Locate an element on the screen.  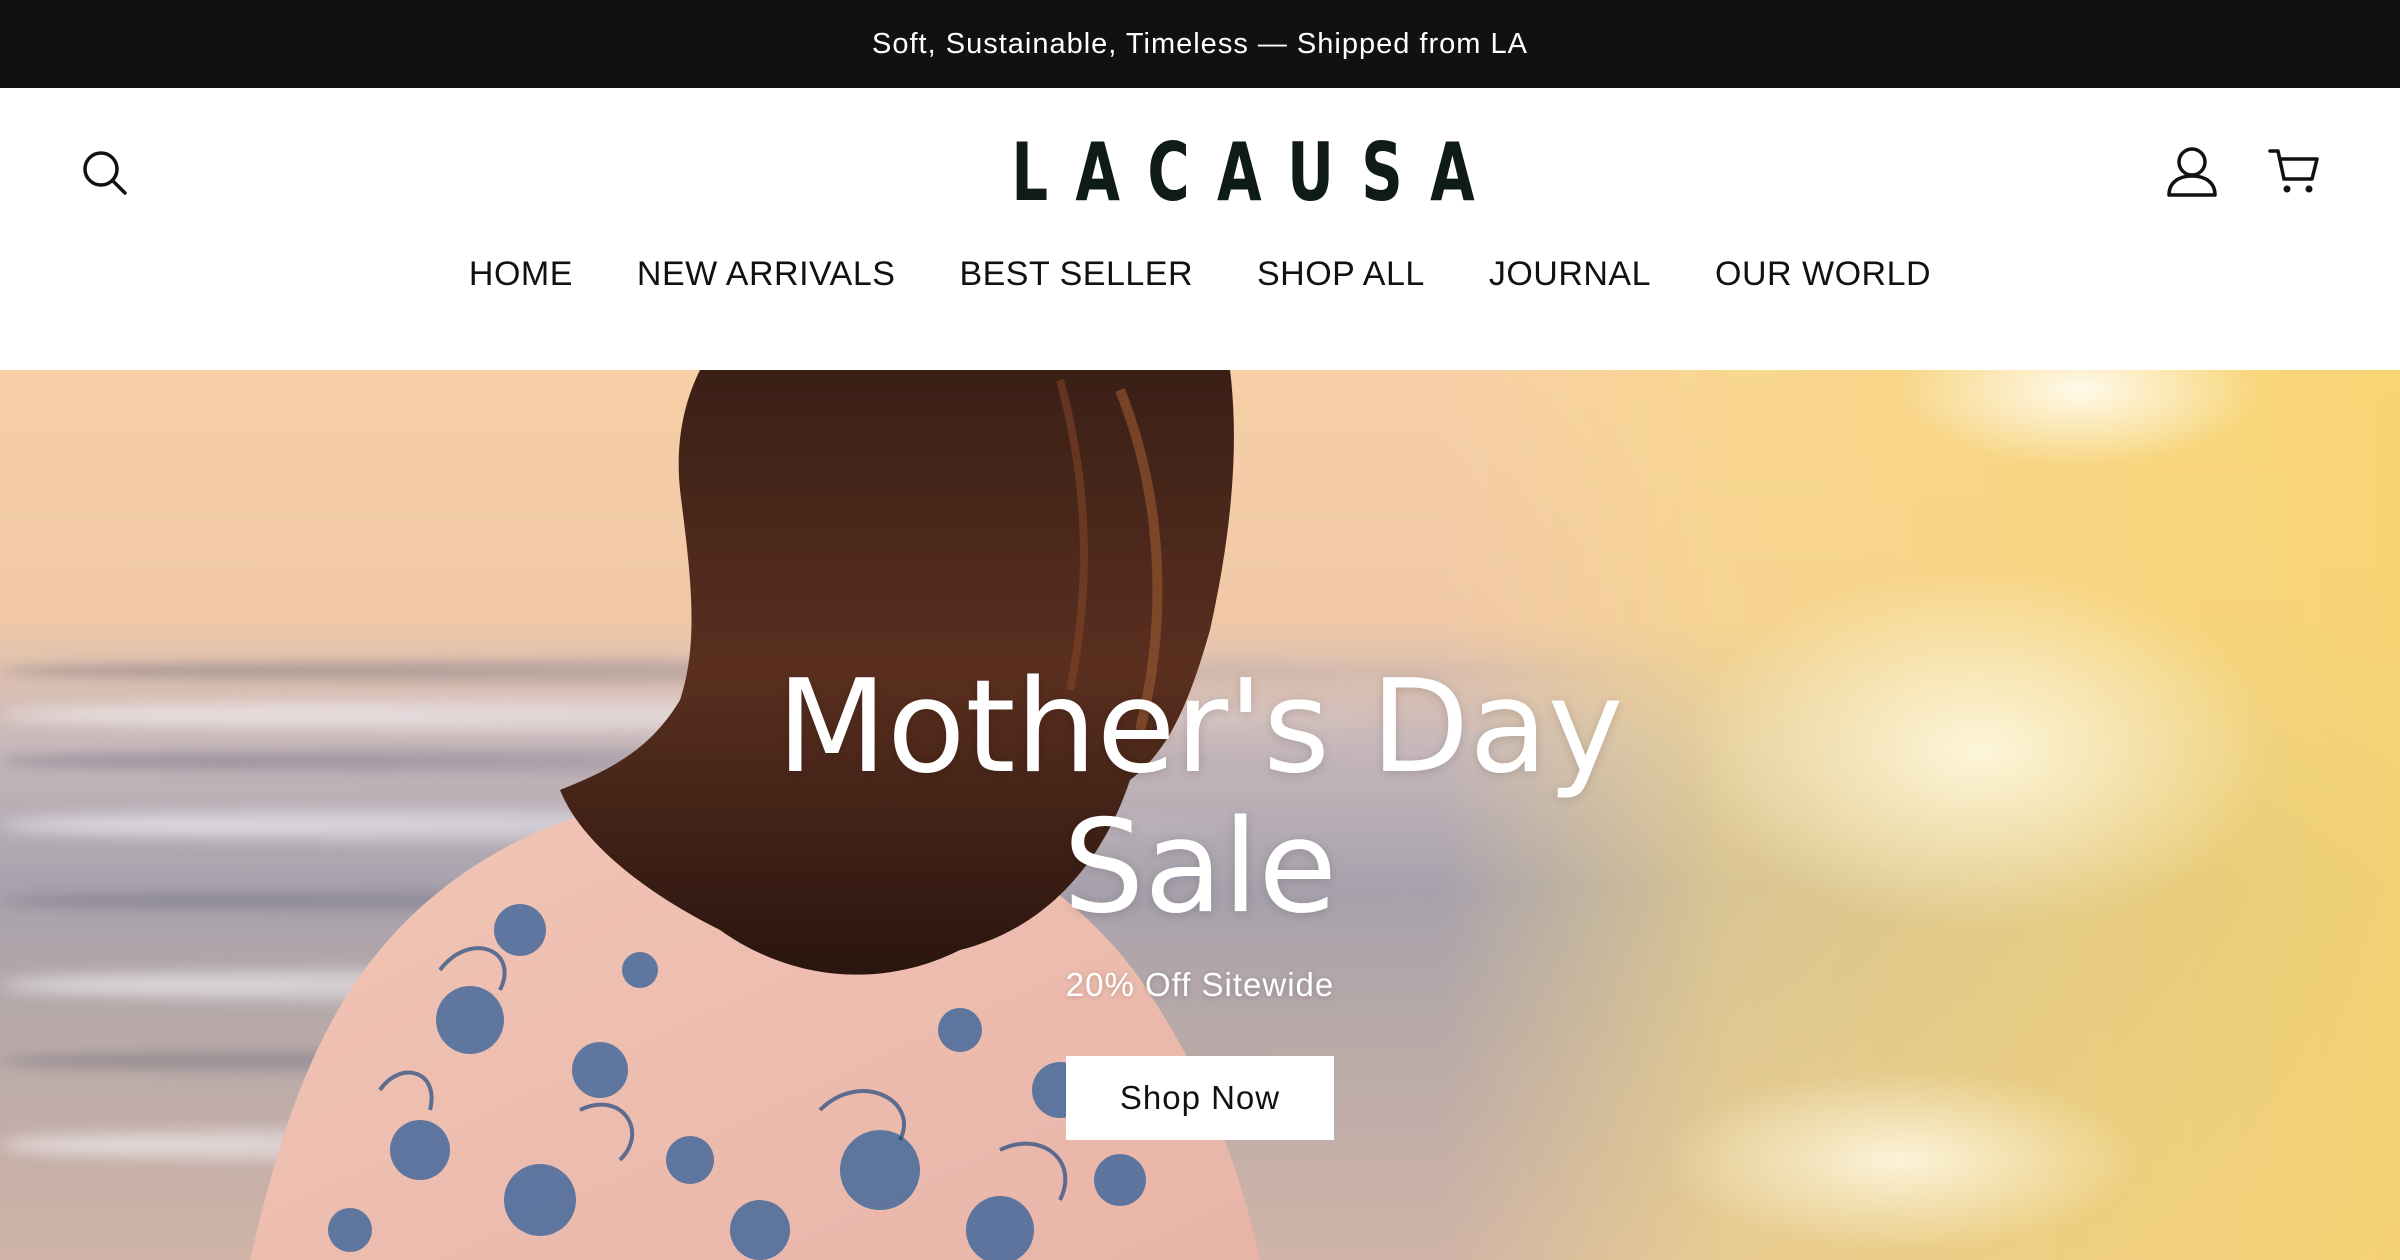
search-button is located at coordinates (105, 173).